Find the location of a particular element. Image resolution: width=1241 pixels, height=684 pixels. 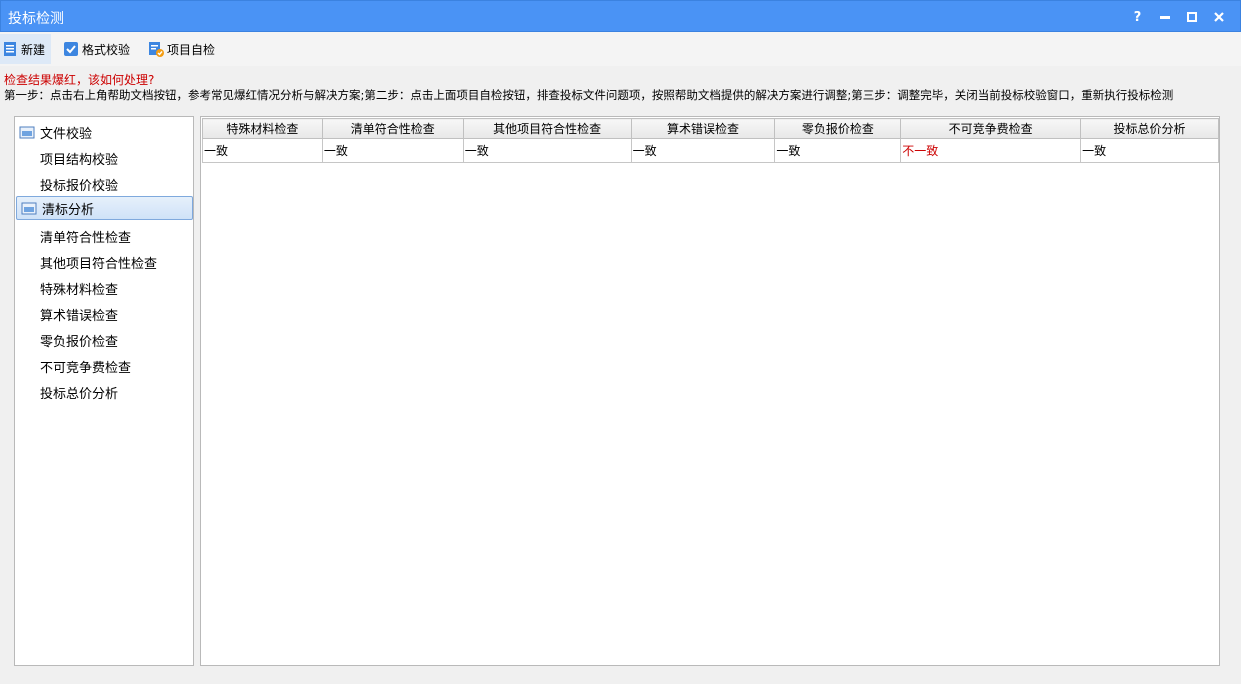

format-check-label: 格式校验 is located at coordinates (106, 49).